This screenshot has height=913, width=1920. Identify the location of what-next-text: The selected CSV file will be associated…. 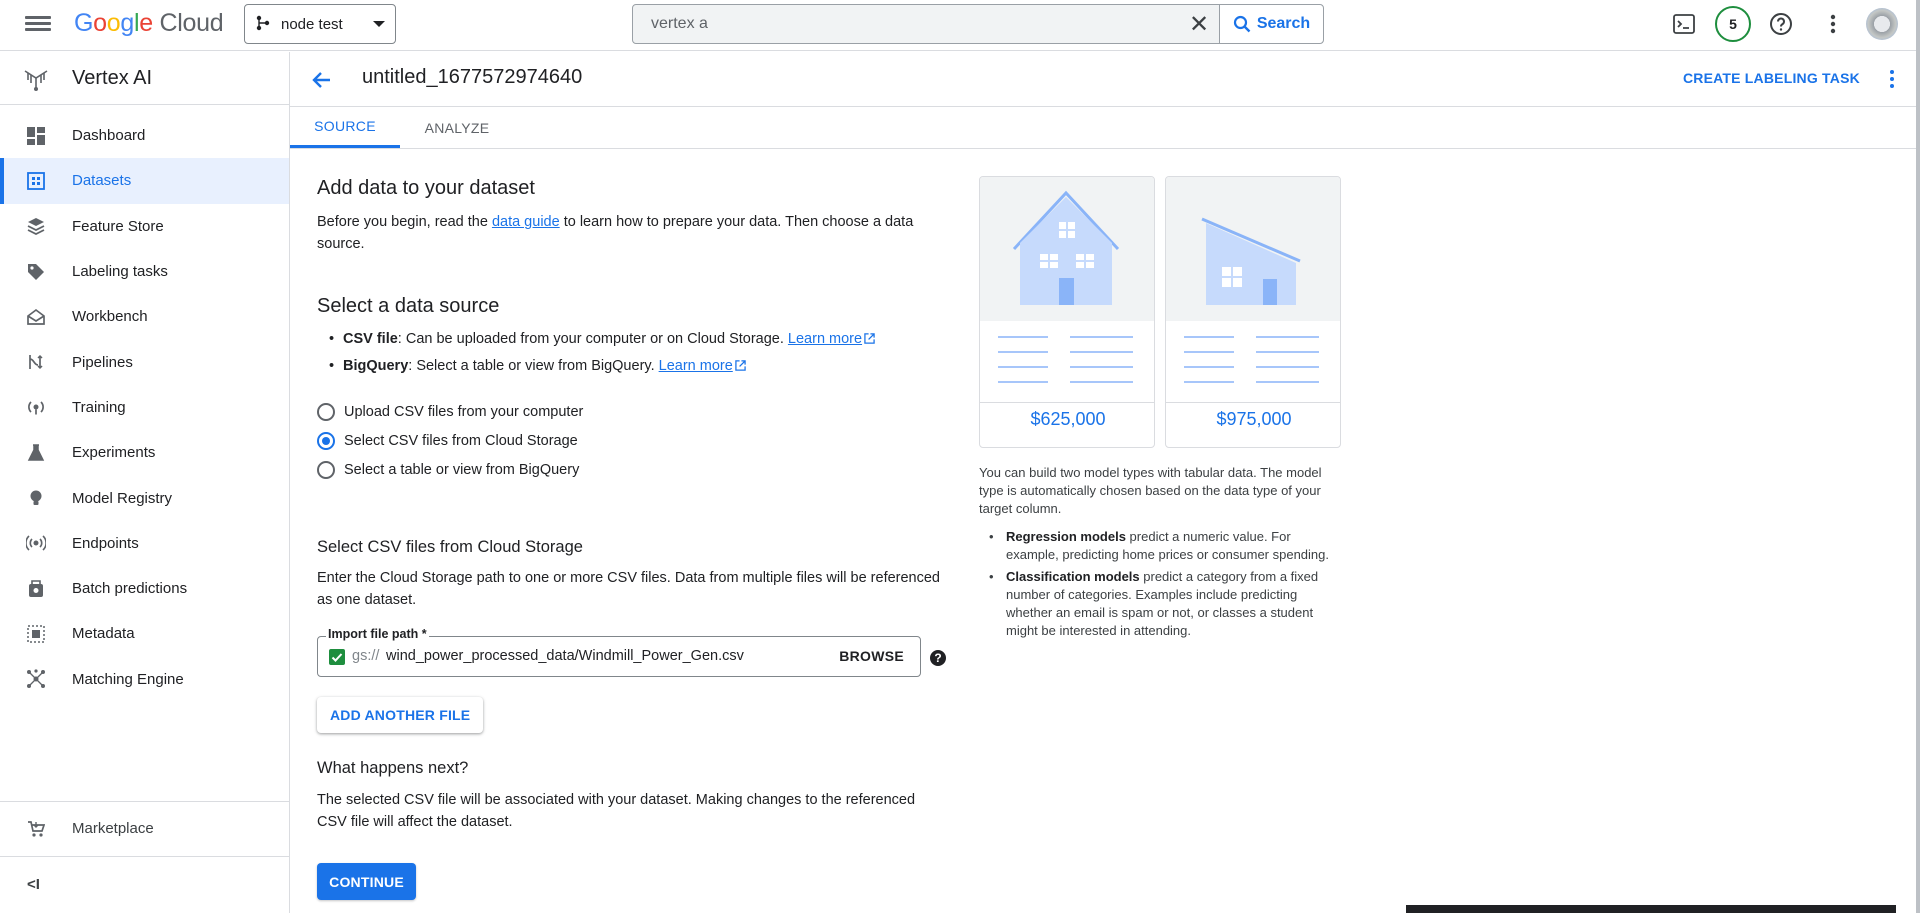
(616, 811).